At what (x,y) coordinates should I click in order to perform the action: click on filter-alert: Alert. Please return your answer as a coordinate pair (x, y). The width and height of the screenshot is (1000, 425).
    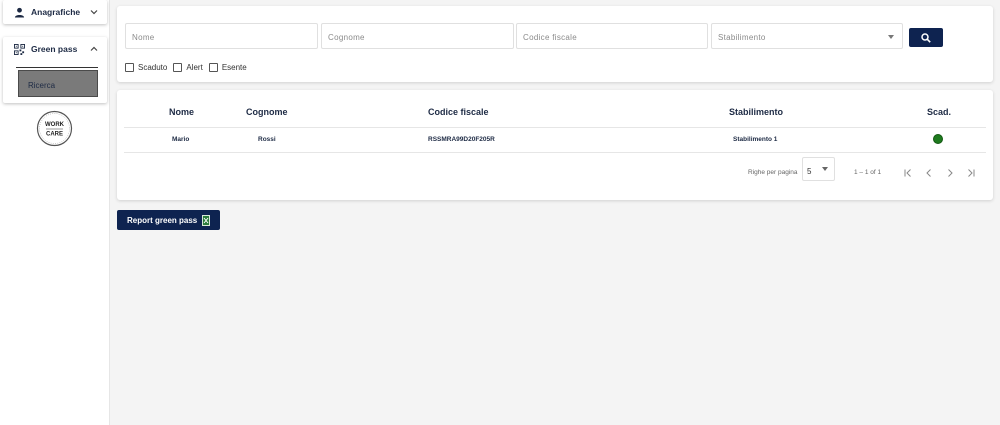
    Looking at the image, I should click on (188, 67).